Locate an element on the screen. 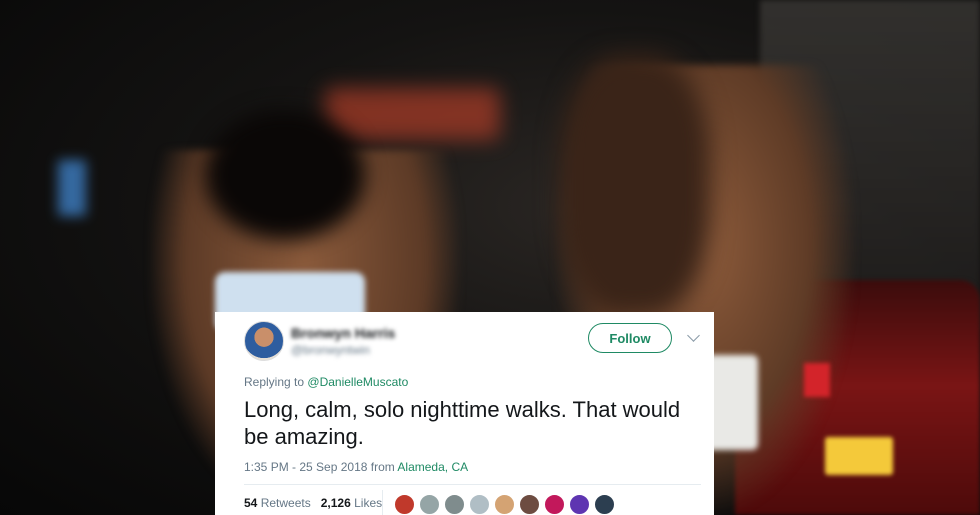 The height and width of the screenshot is (515, 980). author-handle: @bronwyntwin is located at coordinates (330, 350).